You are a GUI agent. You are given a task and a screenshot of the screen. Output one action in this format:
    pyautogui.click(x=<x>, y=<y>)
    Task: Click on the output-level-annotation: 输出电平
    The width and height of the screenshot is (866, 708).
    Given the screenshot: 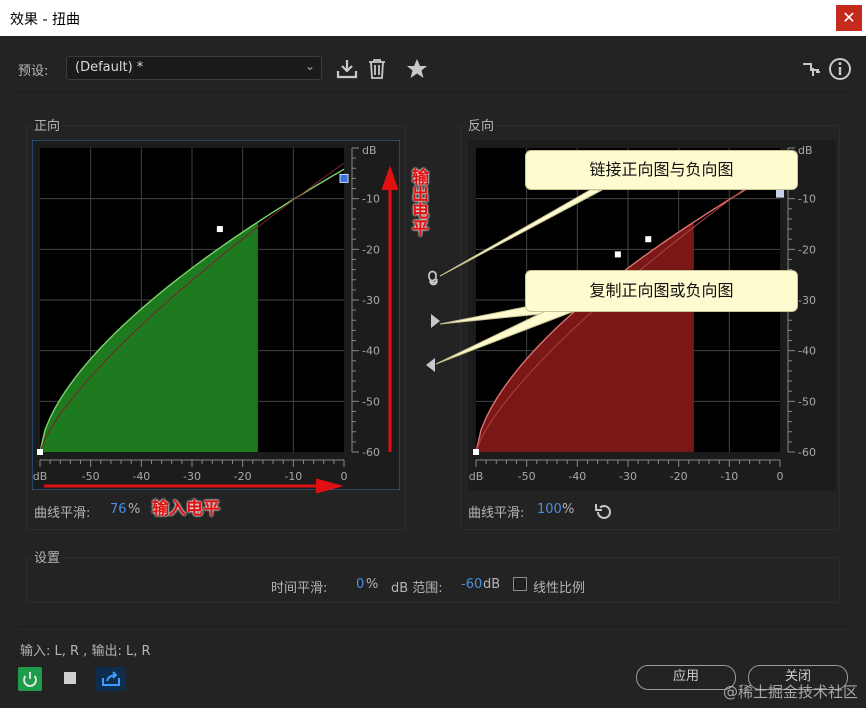 What is the action you would take?
    pyautogui.click(x=418, y=202)
    